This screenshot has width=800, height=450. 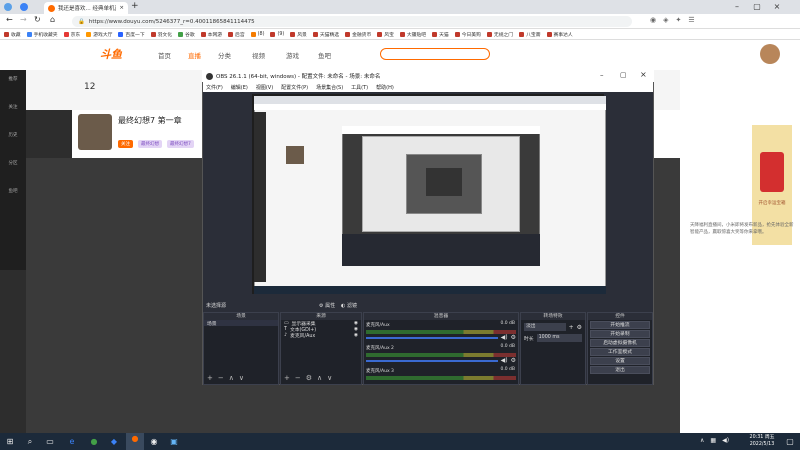 I want to click on app-green-icon: ●, so click(x=94, y=442).